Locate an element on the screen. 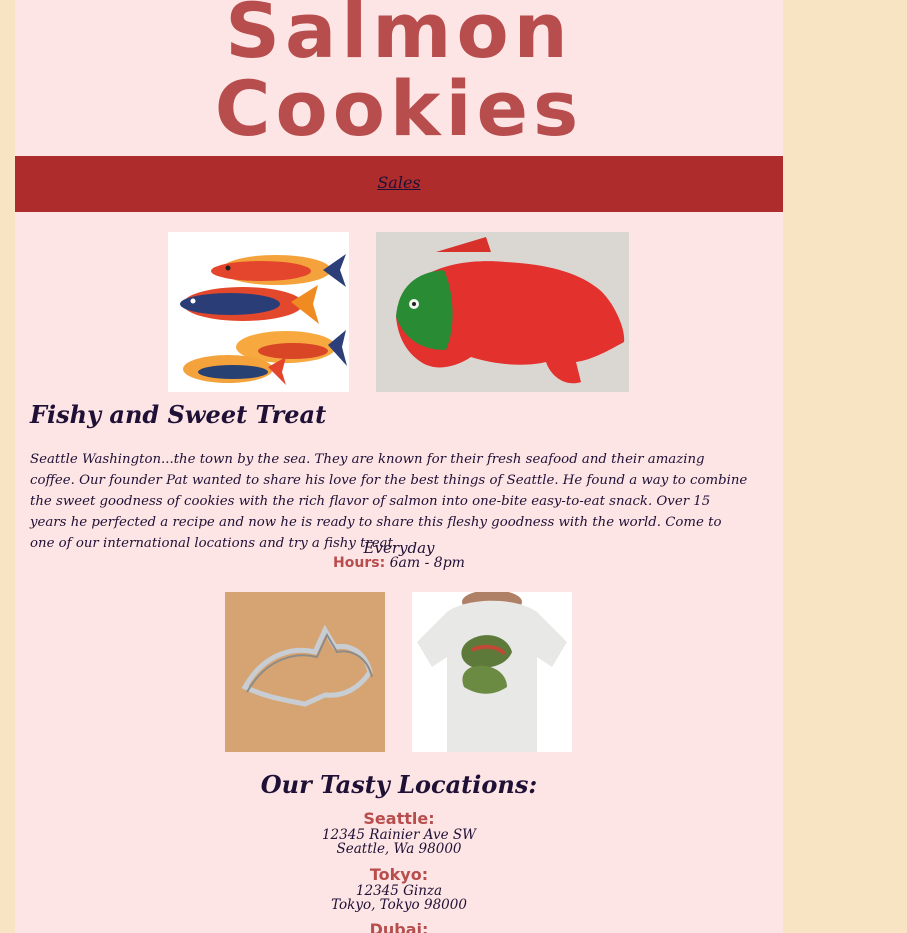 The height and width of the screenshot is (933, 907). hours-label: Hours: is located at coordinates (359, 563).